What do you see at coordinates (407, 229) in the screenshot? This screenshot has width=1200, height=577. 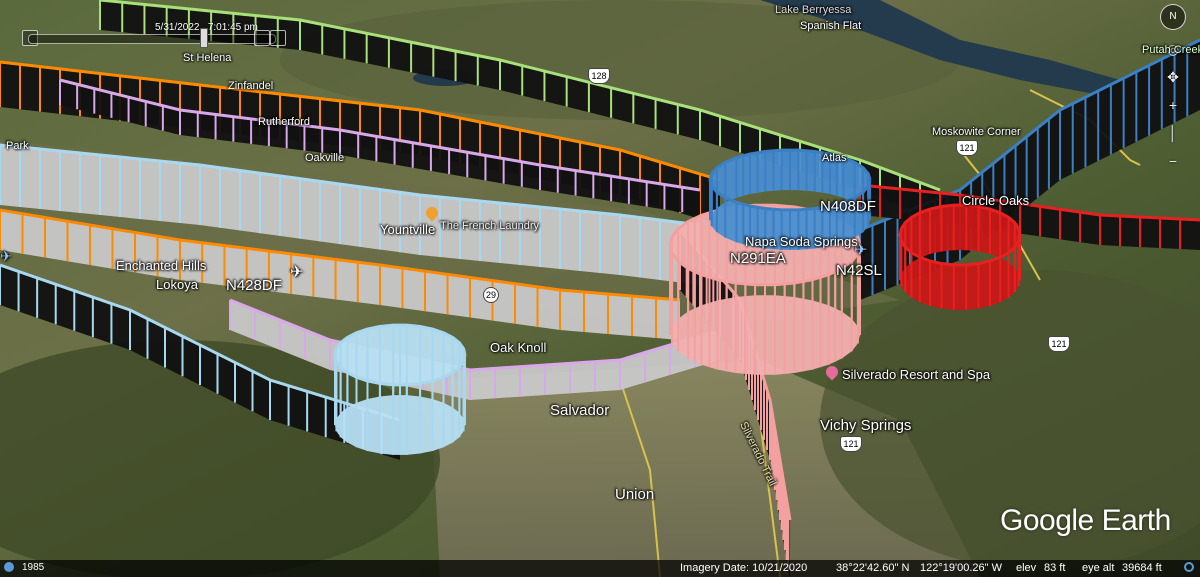 I see `place-label: Yountville` at bounding box center [407, 229].